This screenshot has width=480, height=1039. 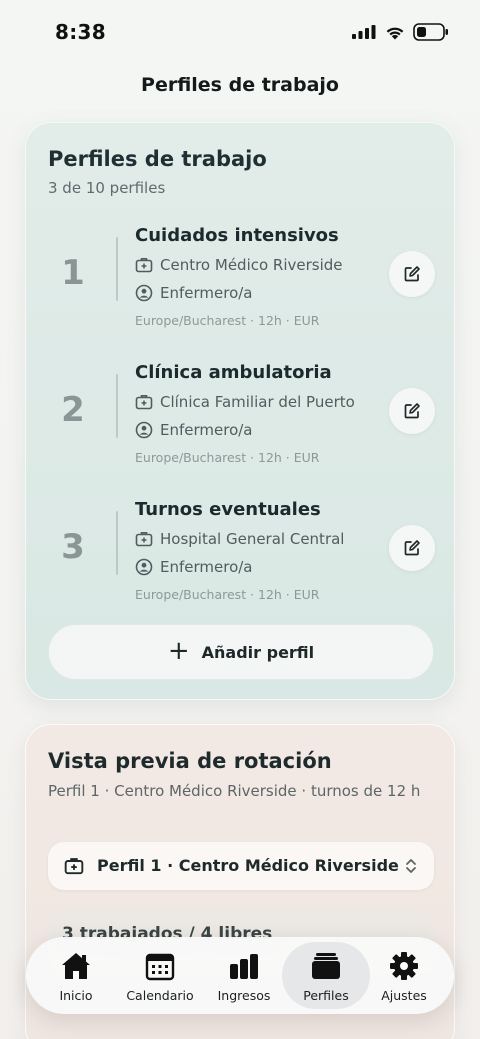 What do you see at coordinates (80, 32) in the screenshot?
I see `status-time: 8:38` at bounding box center [80, 32].